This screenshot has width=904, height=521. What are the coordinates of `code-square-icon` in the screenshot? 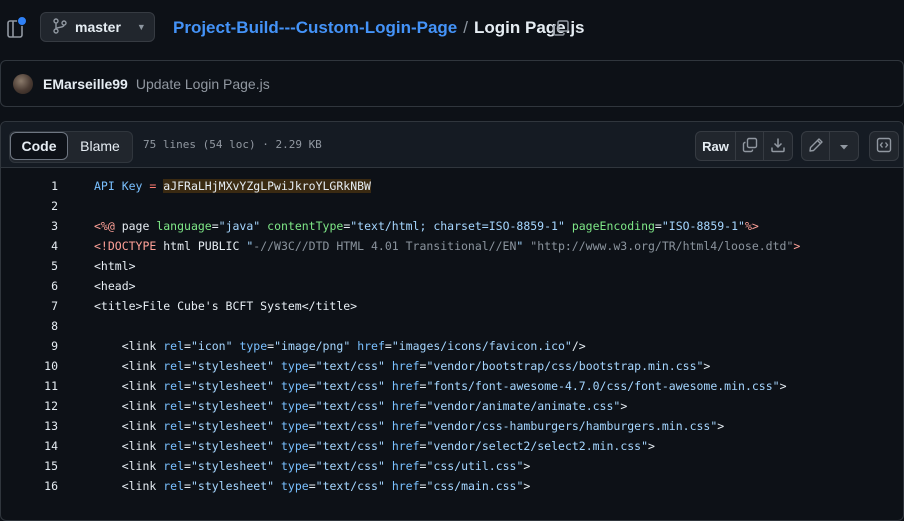 It's located at (884, 146).